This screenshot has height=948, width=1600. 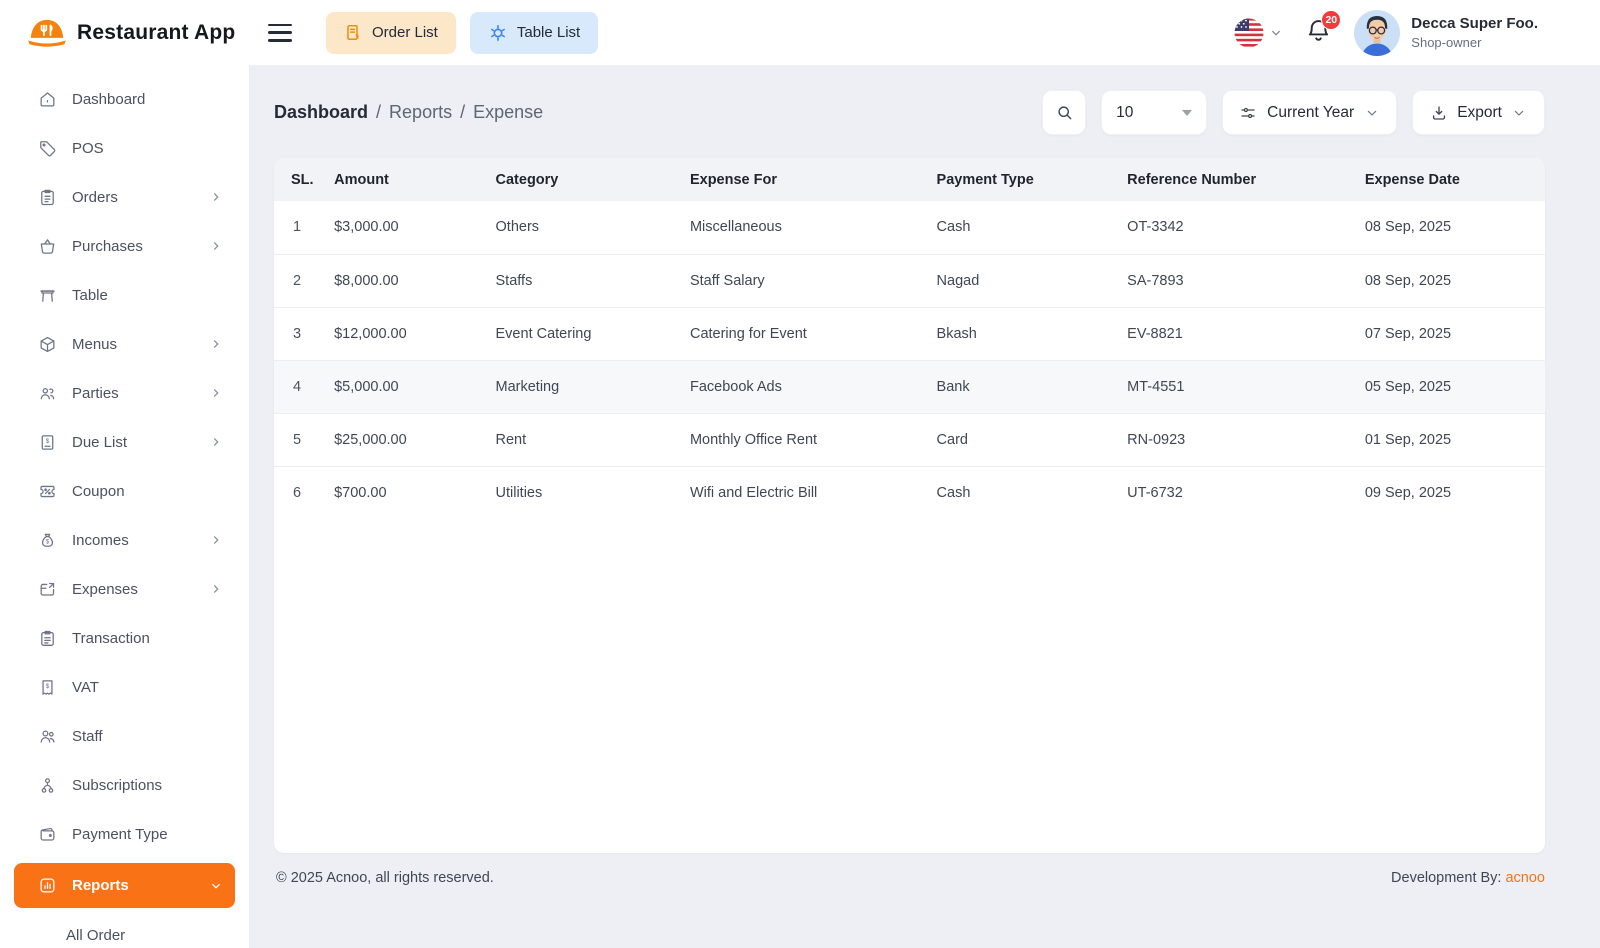 What do you see at coordinates (47, 33) in the screenshot?
I see `restaurant-logo-icon` at bounding box center [47, 33].